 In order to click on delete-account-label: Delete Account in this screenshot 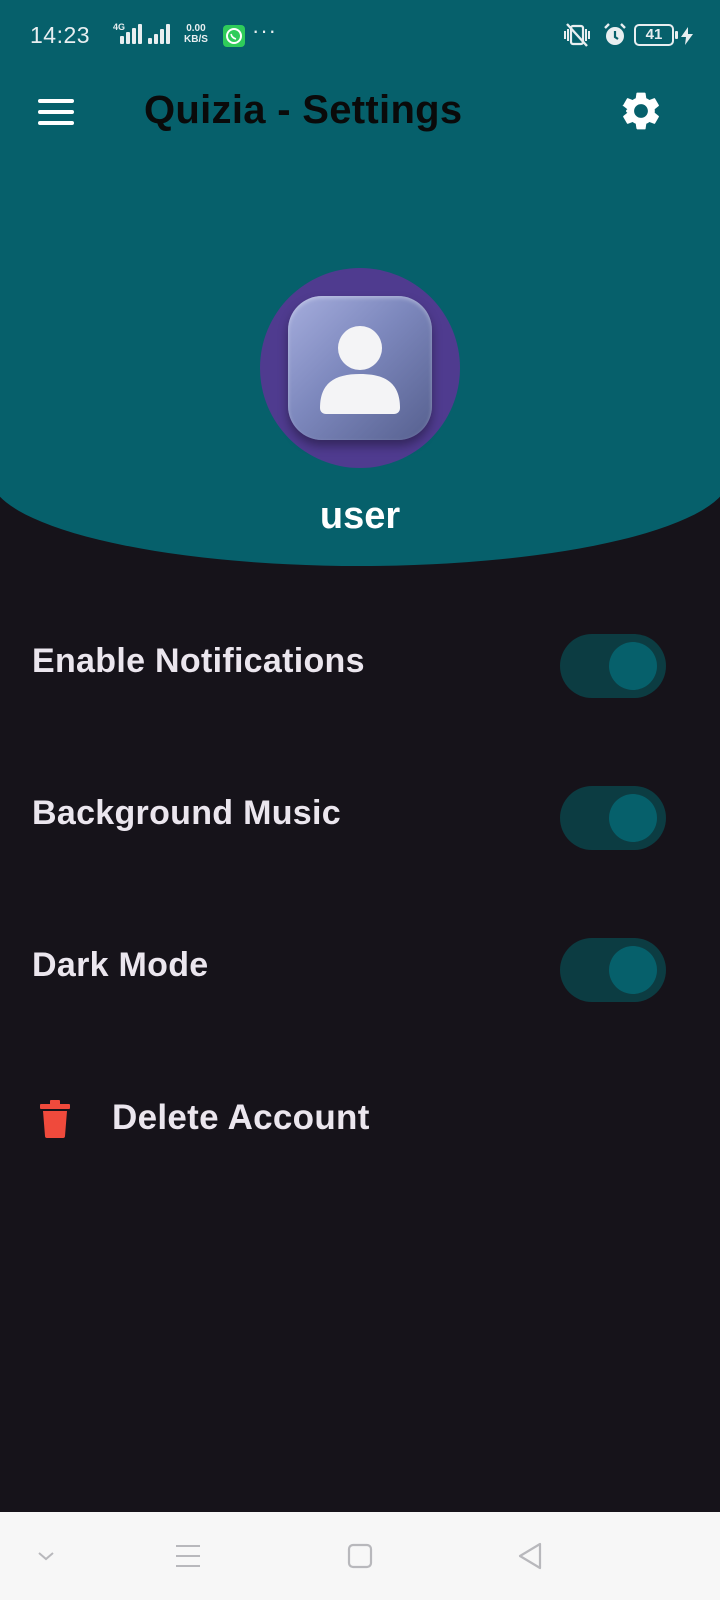, I will do `click(241, 1117)`.